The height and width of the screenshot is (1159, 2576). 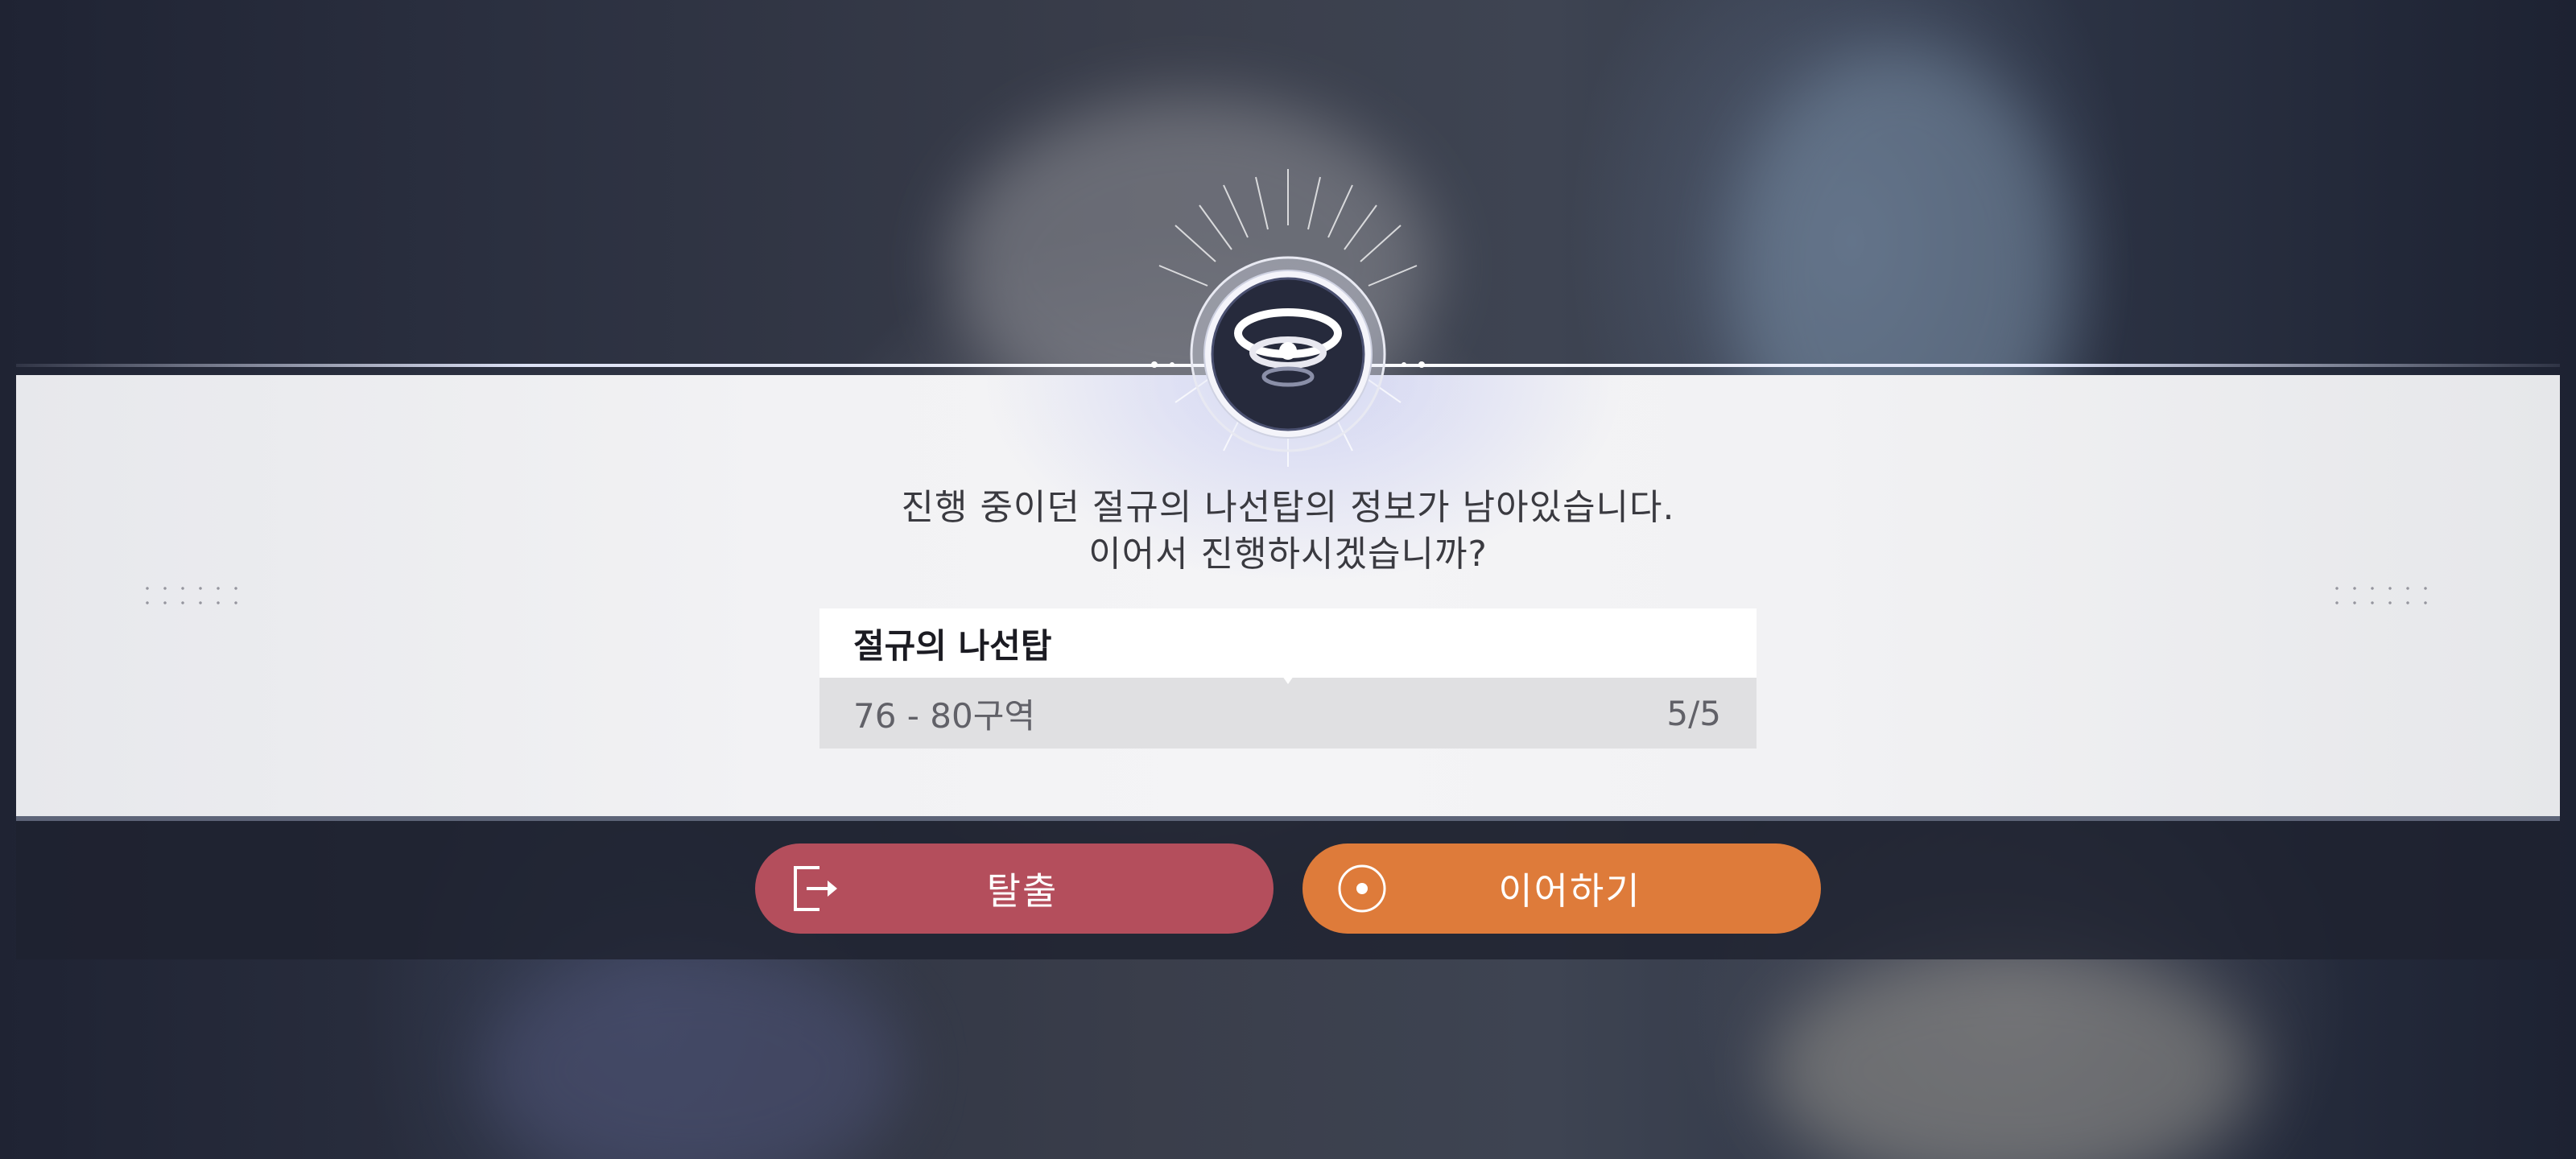 What do you see at coordinates (1288, 890) in the screenshot?
I see `button-strip` at bounding box center [1288, 890].